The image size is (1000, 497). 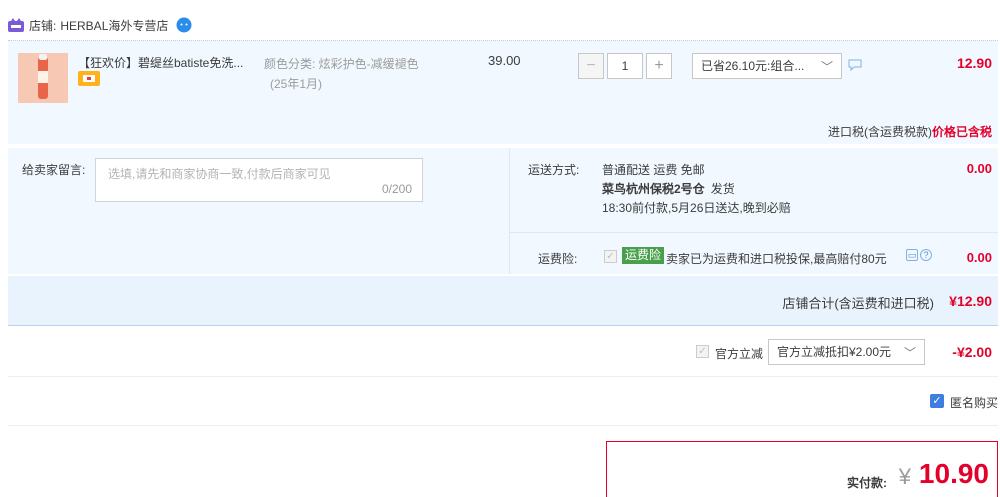 What do you see at coordinates (722, 189) in the screenshot?
I see `shipping-warehouse-note: 发货` at bounding box center [722, 189].